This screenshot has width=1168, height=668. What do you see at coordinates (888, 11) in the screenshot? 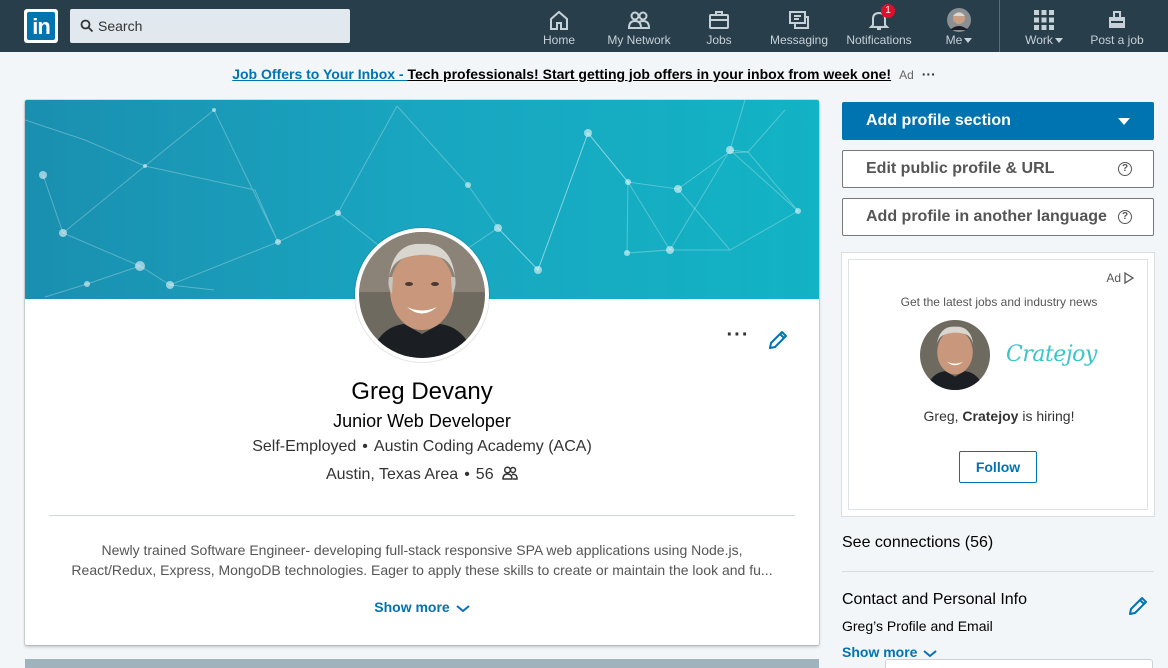
I see `notification-badge: 1` at bounding box center [888, 11].